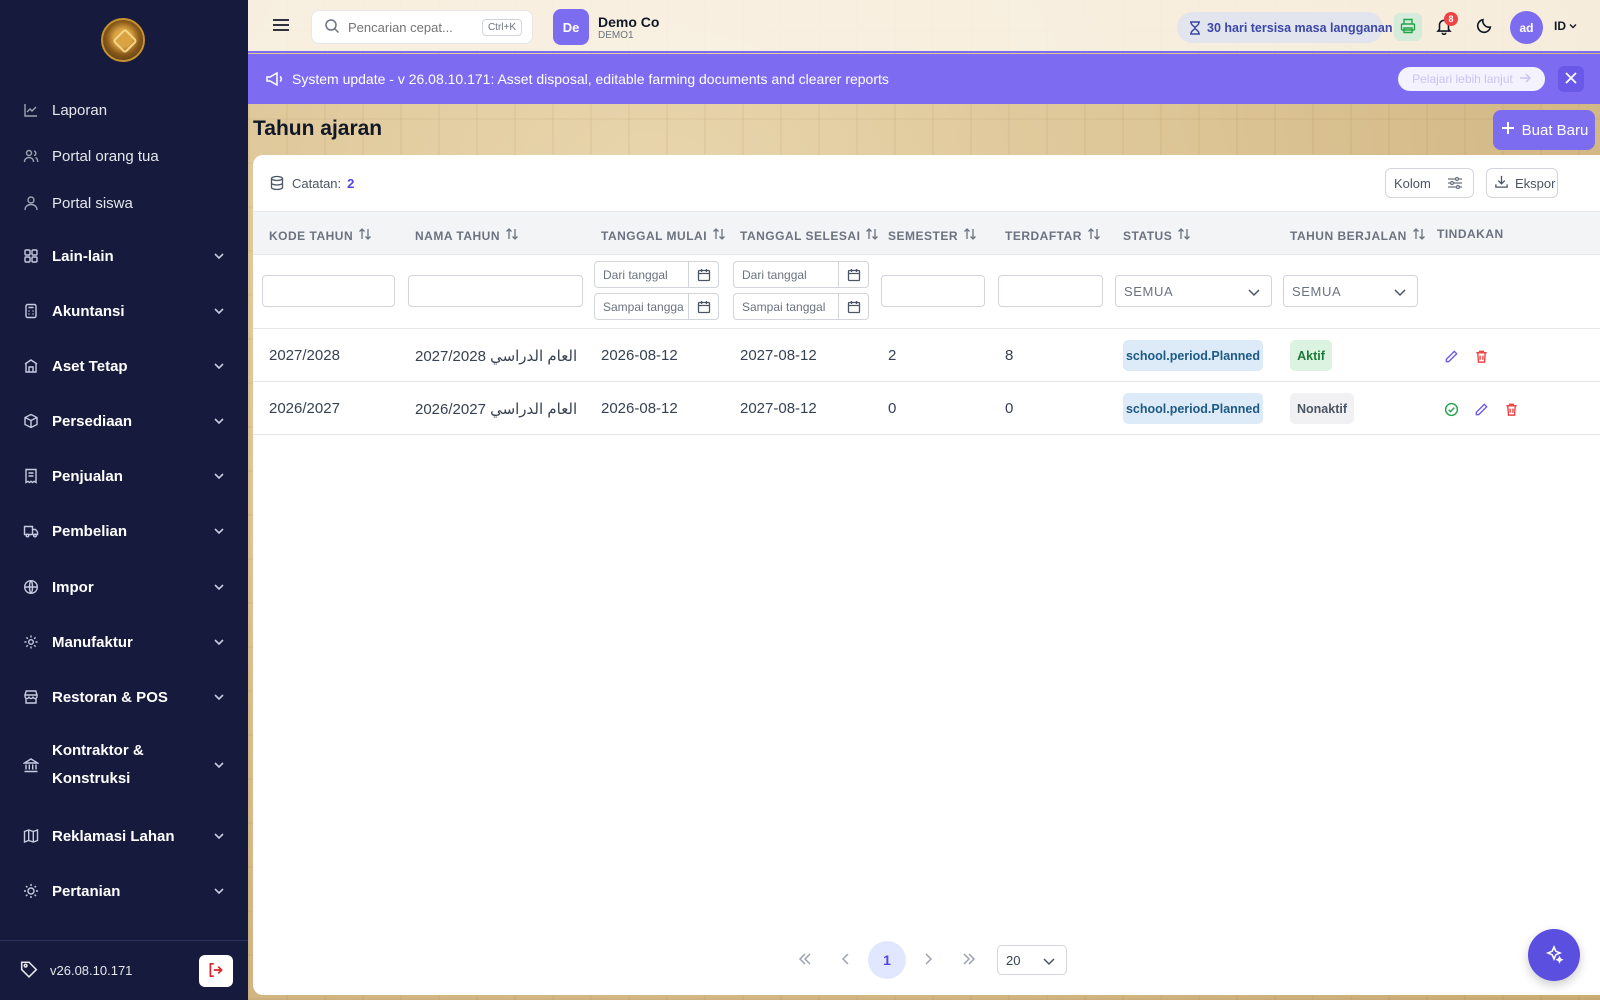 The width and height of the screenshot is (1600, 1000). Describe the element at coordinates (1560, 26) in the screenshot. I see `language-code: ID` at that location.